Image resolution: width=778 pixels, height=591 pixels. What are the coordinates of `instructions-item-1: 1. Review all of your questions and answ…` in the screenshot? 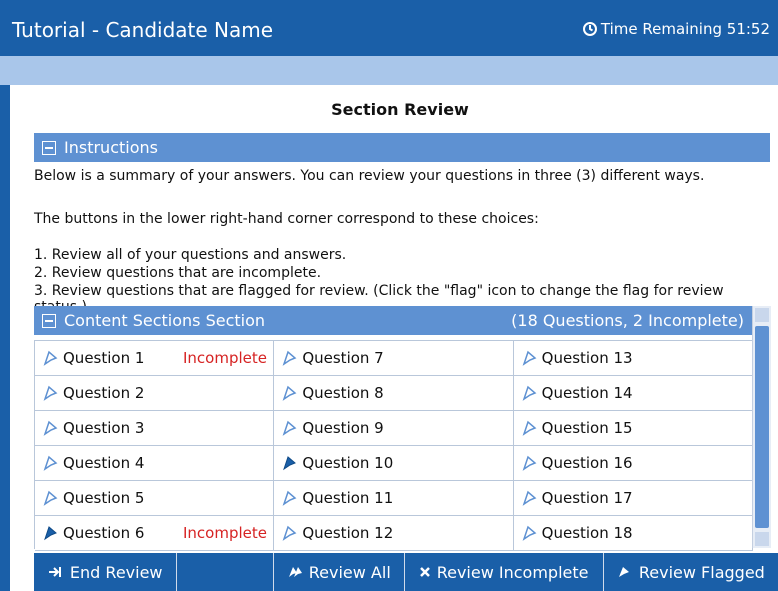 It's located at (190, 255).